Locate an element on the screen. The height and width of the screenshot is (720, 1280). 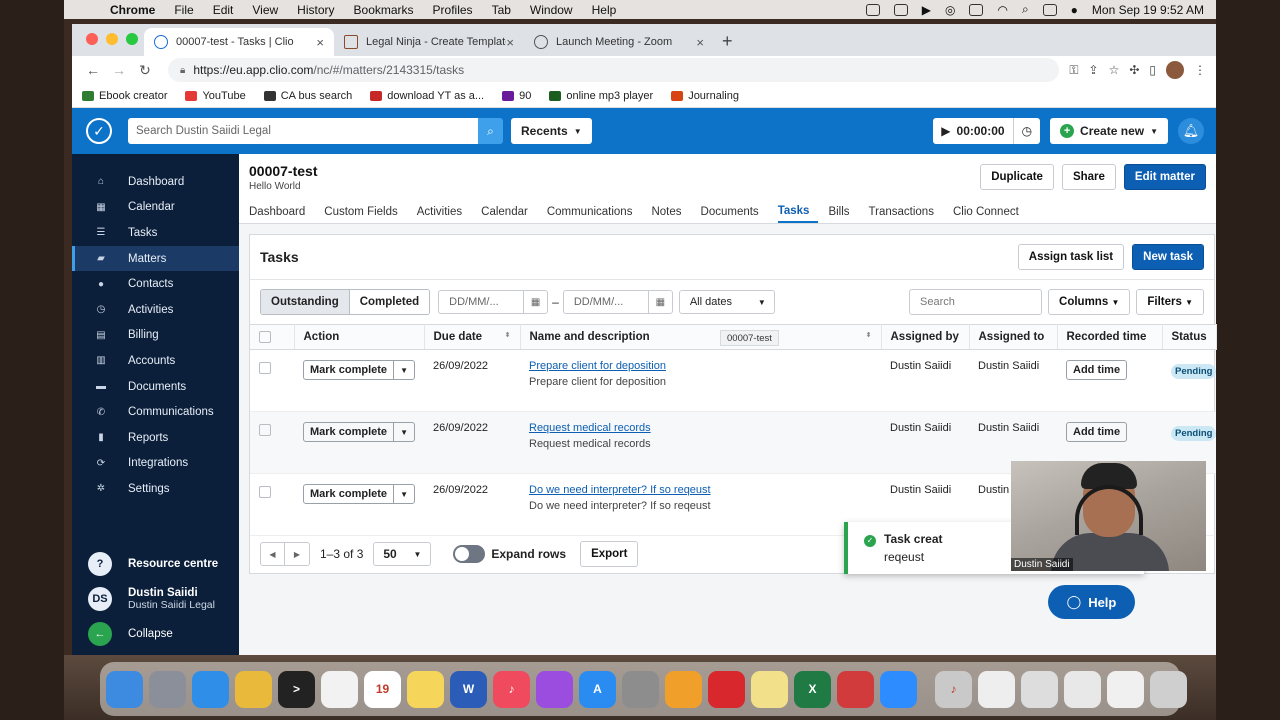
podcasts-icon is located at coordinates (554, 689).